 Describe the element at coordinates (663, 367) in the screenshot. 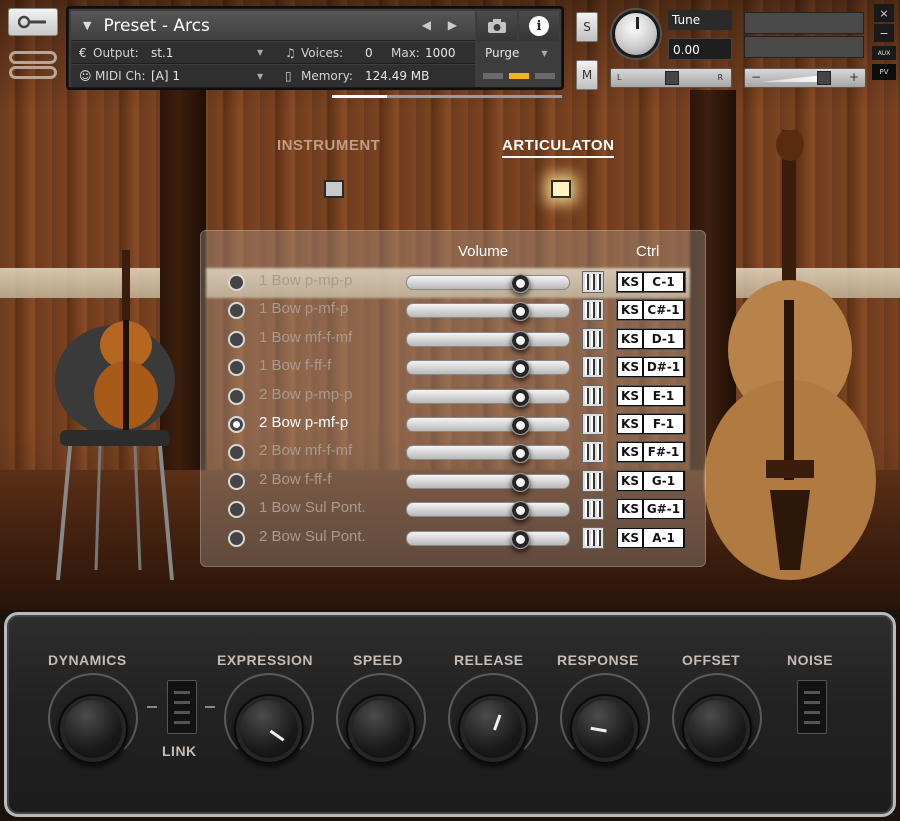

I see `keyswitch-note: D#-1` at that location.